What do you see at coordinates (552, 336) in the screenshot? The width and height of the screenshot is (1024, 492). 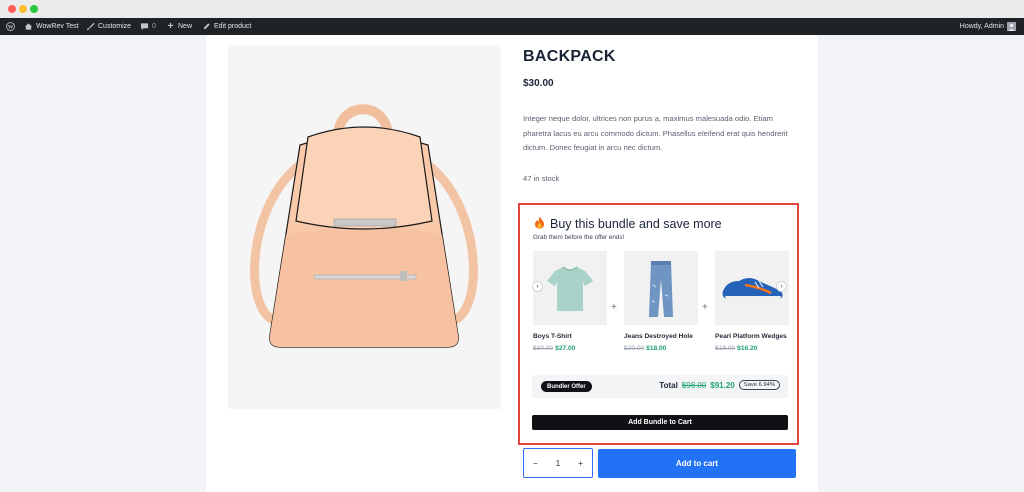 I see `bundle-item-name: Boys T-Shirt` at bounding box center [552, 336].